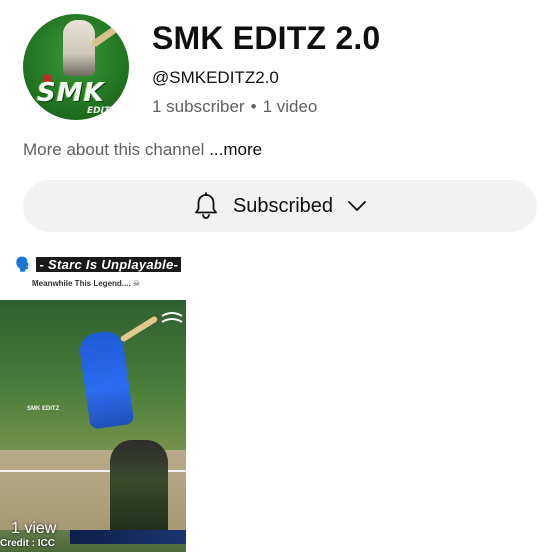 This screenshot has width=560, height=560. What do you see at coordinates (139, 490) in the screenshot?
I see `thumbnail-bowler` at bounding box center [139, 490].